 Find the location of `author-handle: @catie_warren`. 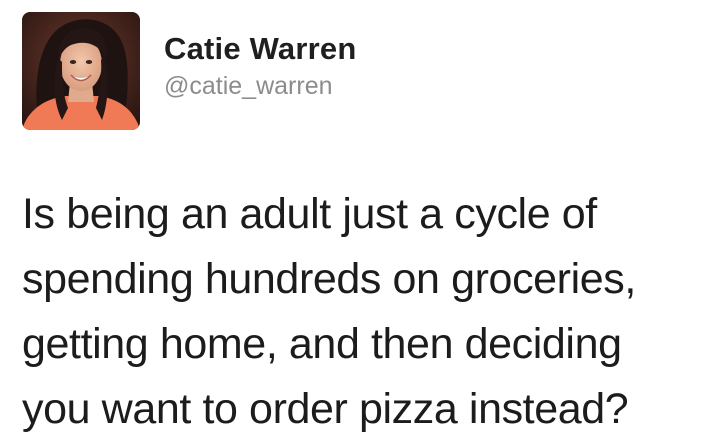

author-handle: @catie_warren is located at coordinates (260, 86).